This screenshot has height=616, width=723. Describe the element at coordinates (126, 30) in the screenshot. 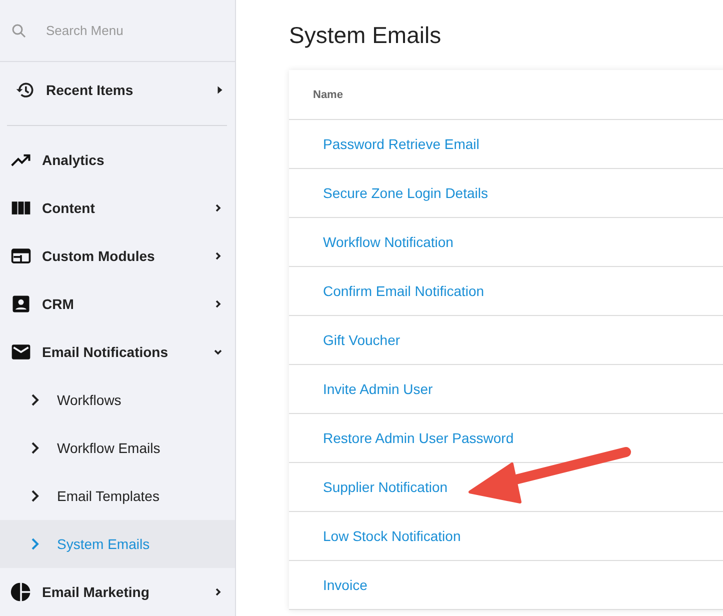

I see `search-field: Search Menu` at that location.